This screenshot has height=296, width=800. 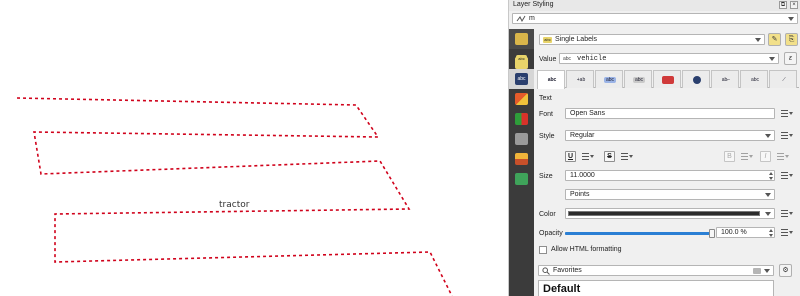 I want to click on opacity-label: Opacity, so click(x=551, y=233).